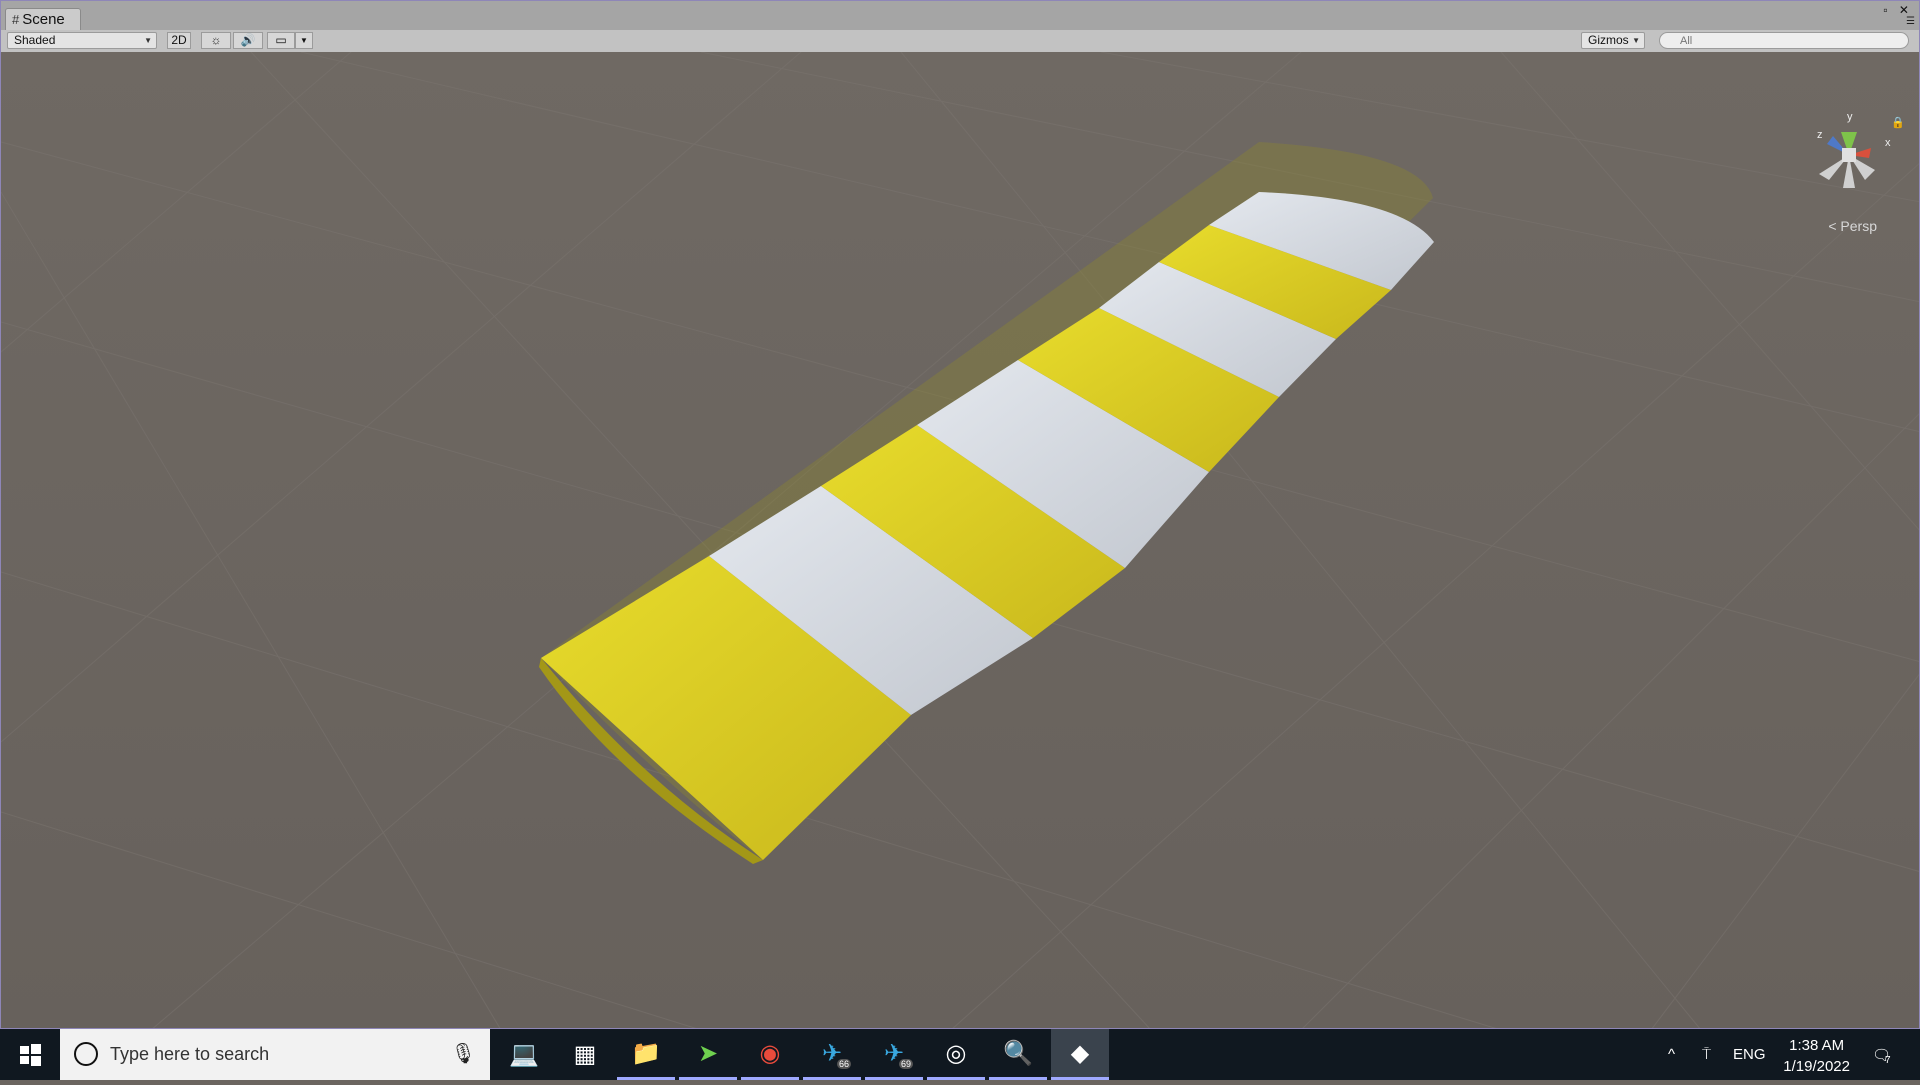 This screenshot has height=1085, width=1920. I want to click on taskbar-app-obs: ◎, so click(956, 1054).